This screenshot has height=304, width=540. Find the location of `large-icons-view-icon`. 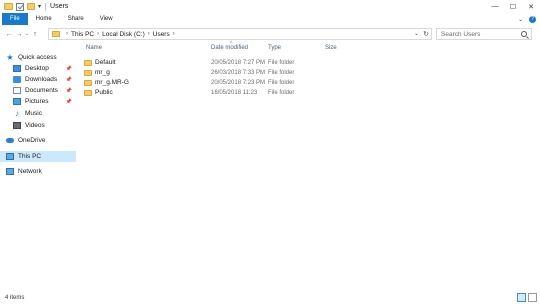

large-icons-view-icon is located at coordinates (532, 297).